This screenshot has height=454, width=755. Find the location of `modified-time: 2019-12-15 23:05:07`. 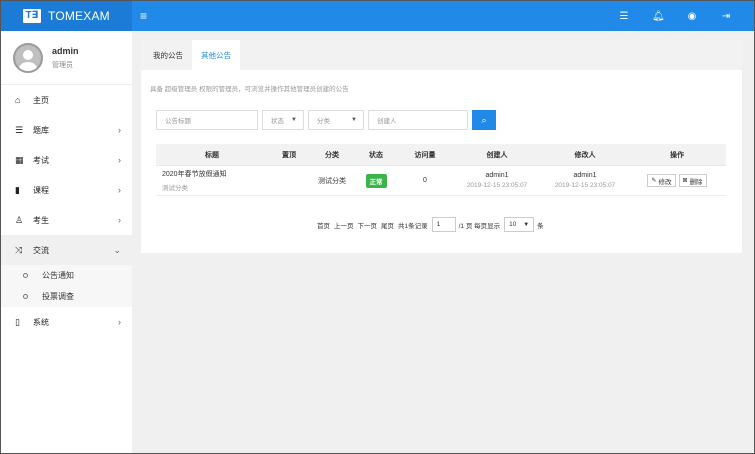

modified-time: 2019-12-15 23:05:07 is located at coordinates (585, 185).